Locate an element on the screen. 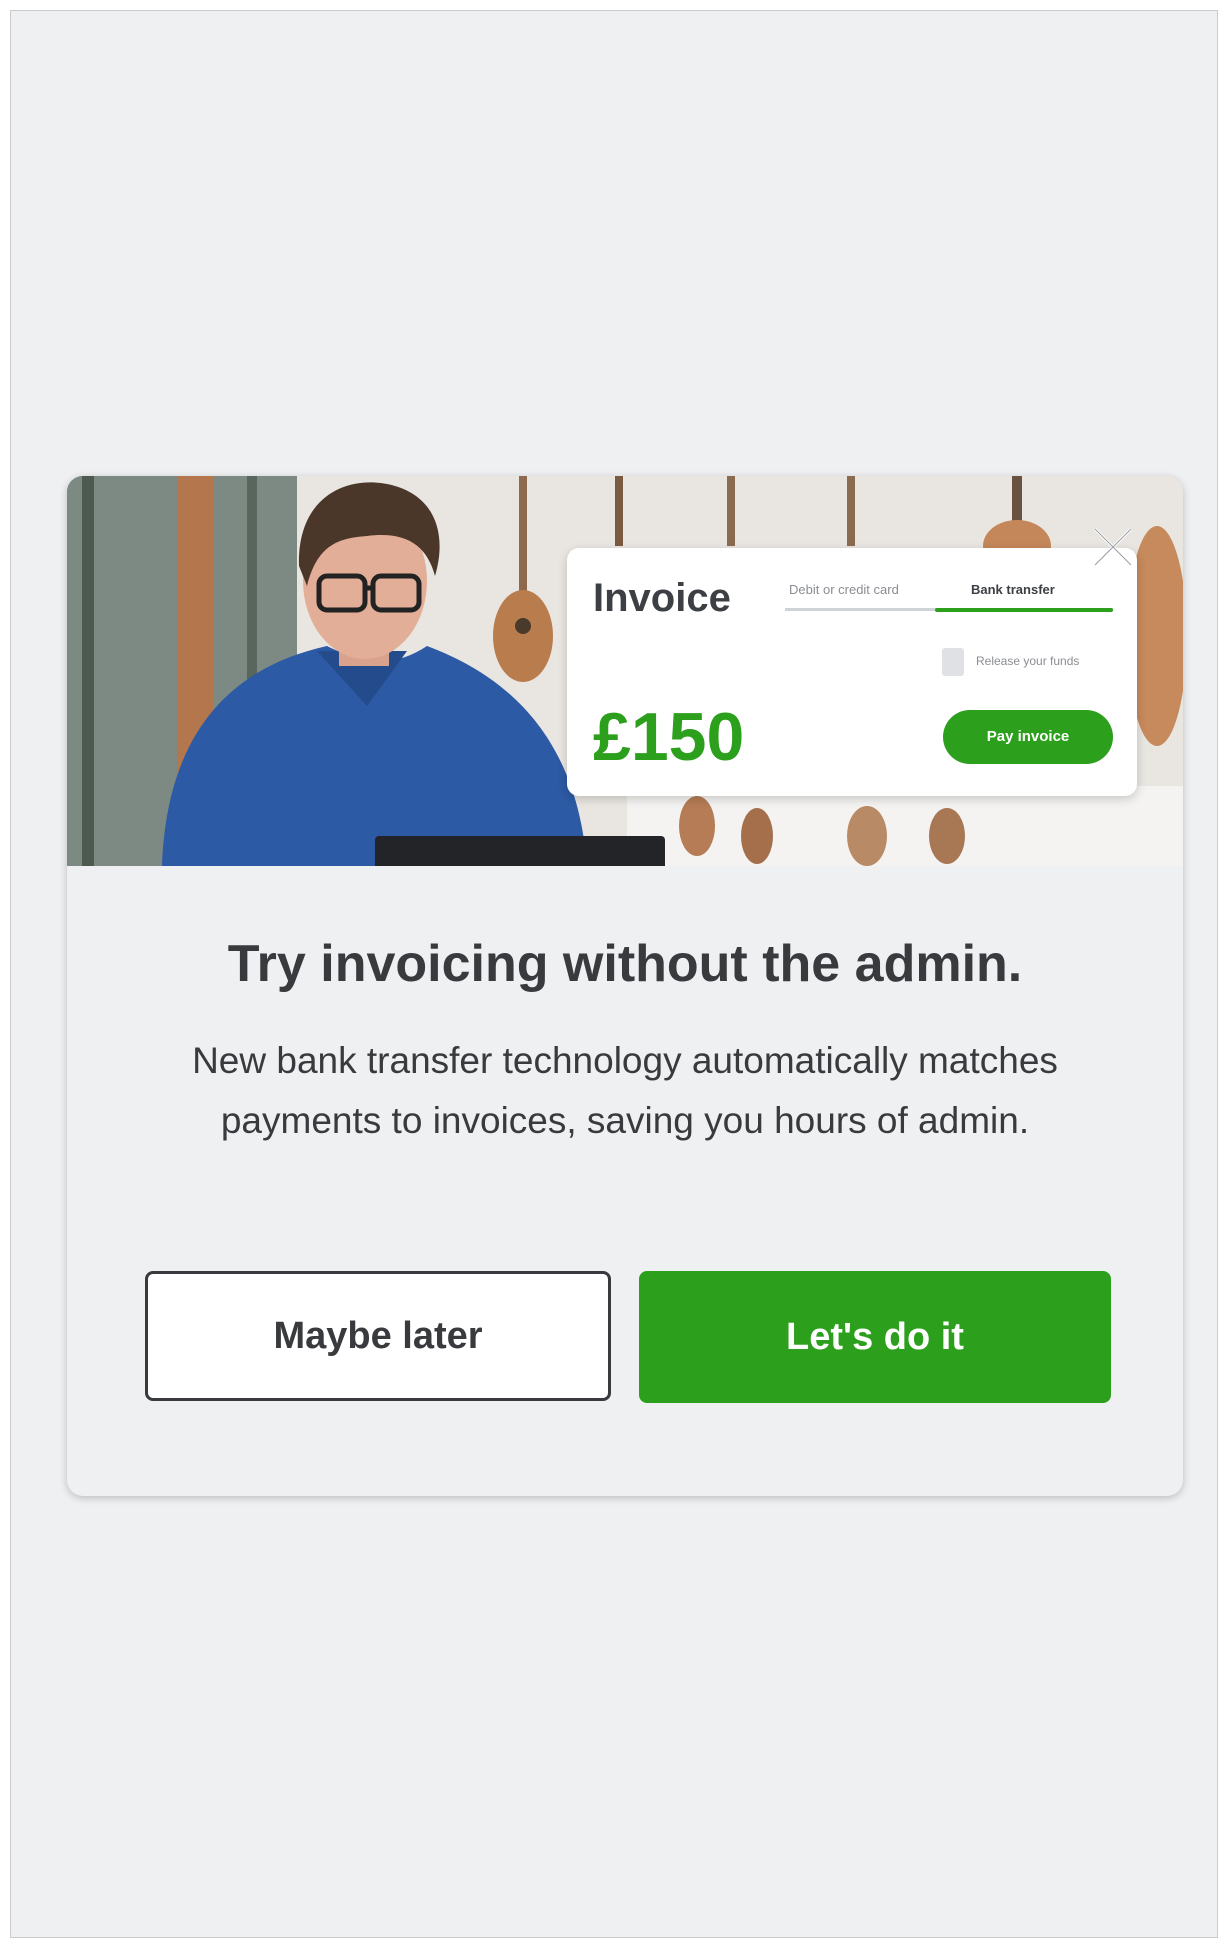  invoice-amount: £150 is located at coordinates (669, 737).